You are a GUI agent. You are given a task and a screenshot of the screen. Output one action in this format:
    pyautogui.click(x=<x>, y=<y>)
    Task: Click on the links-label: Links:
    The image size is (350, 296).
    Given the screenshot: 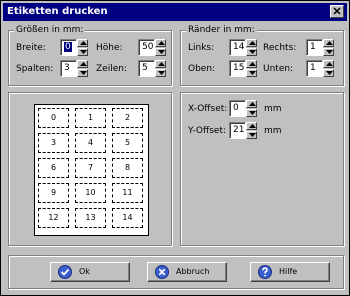 What is the action you would take?
    pyautogui.click(x=201, y=48)
    